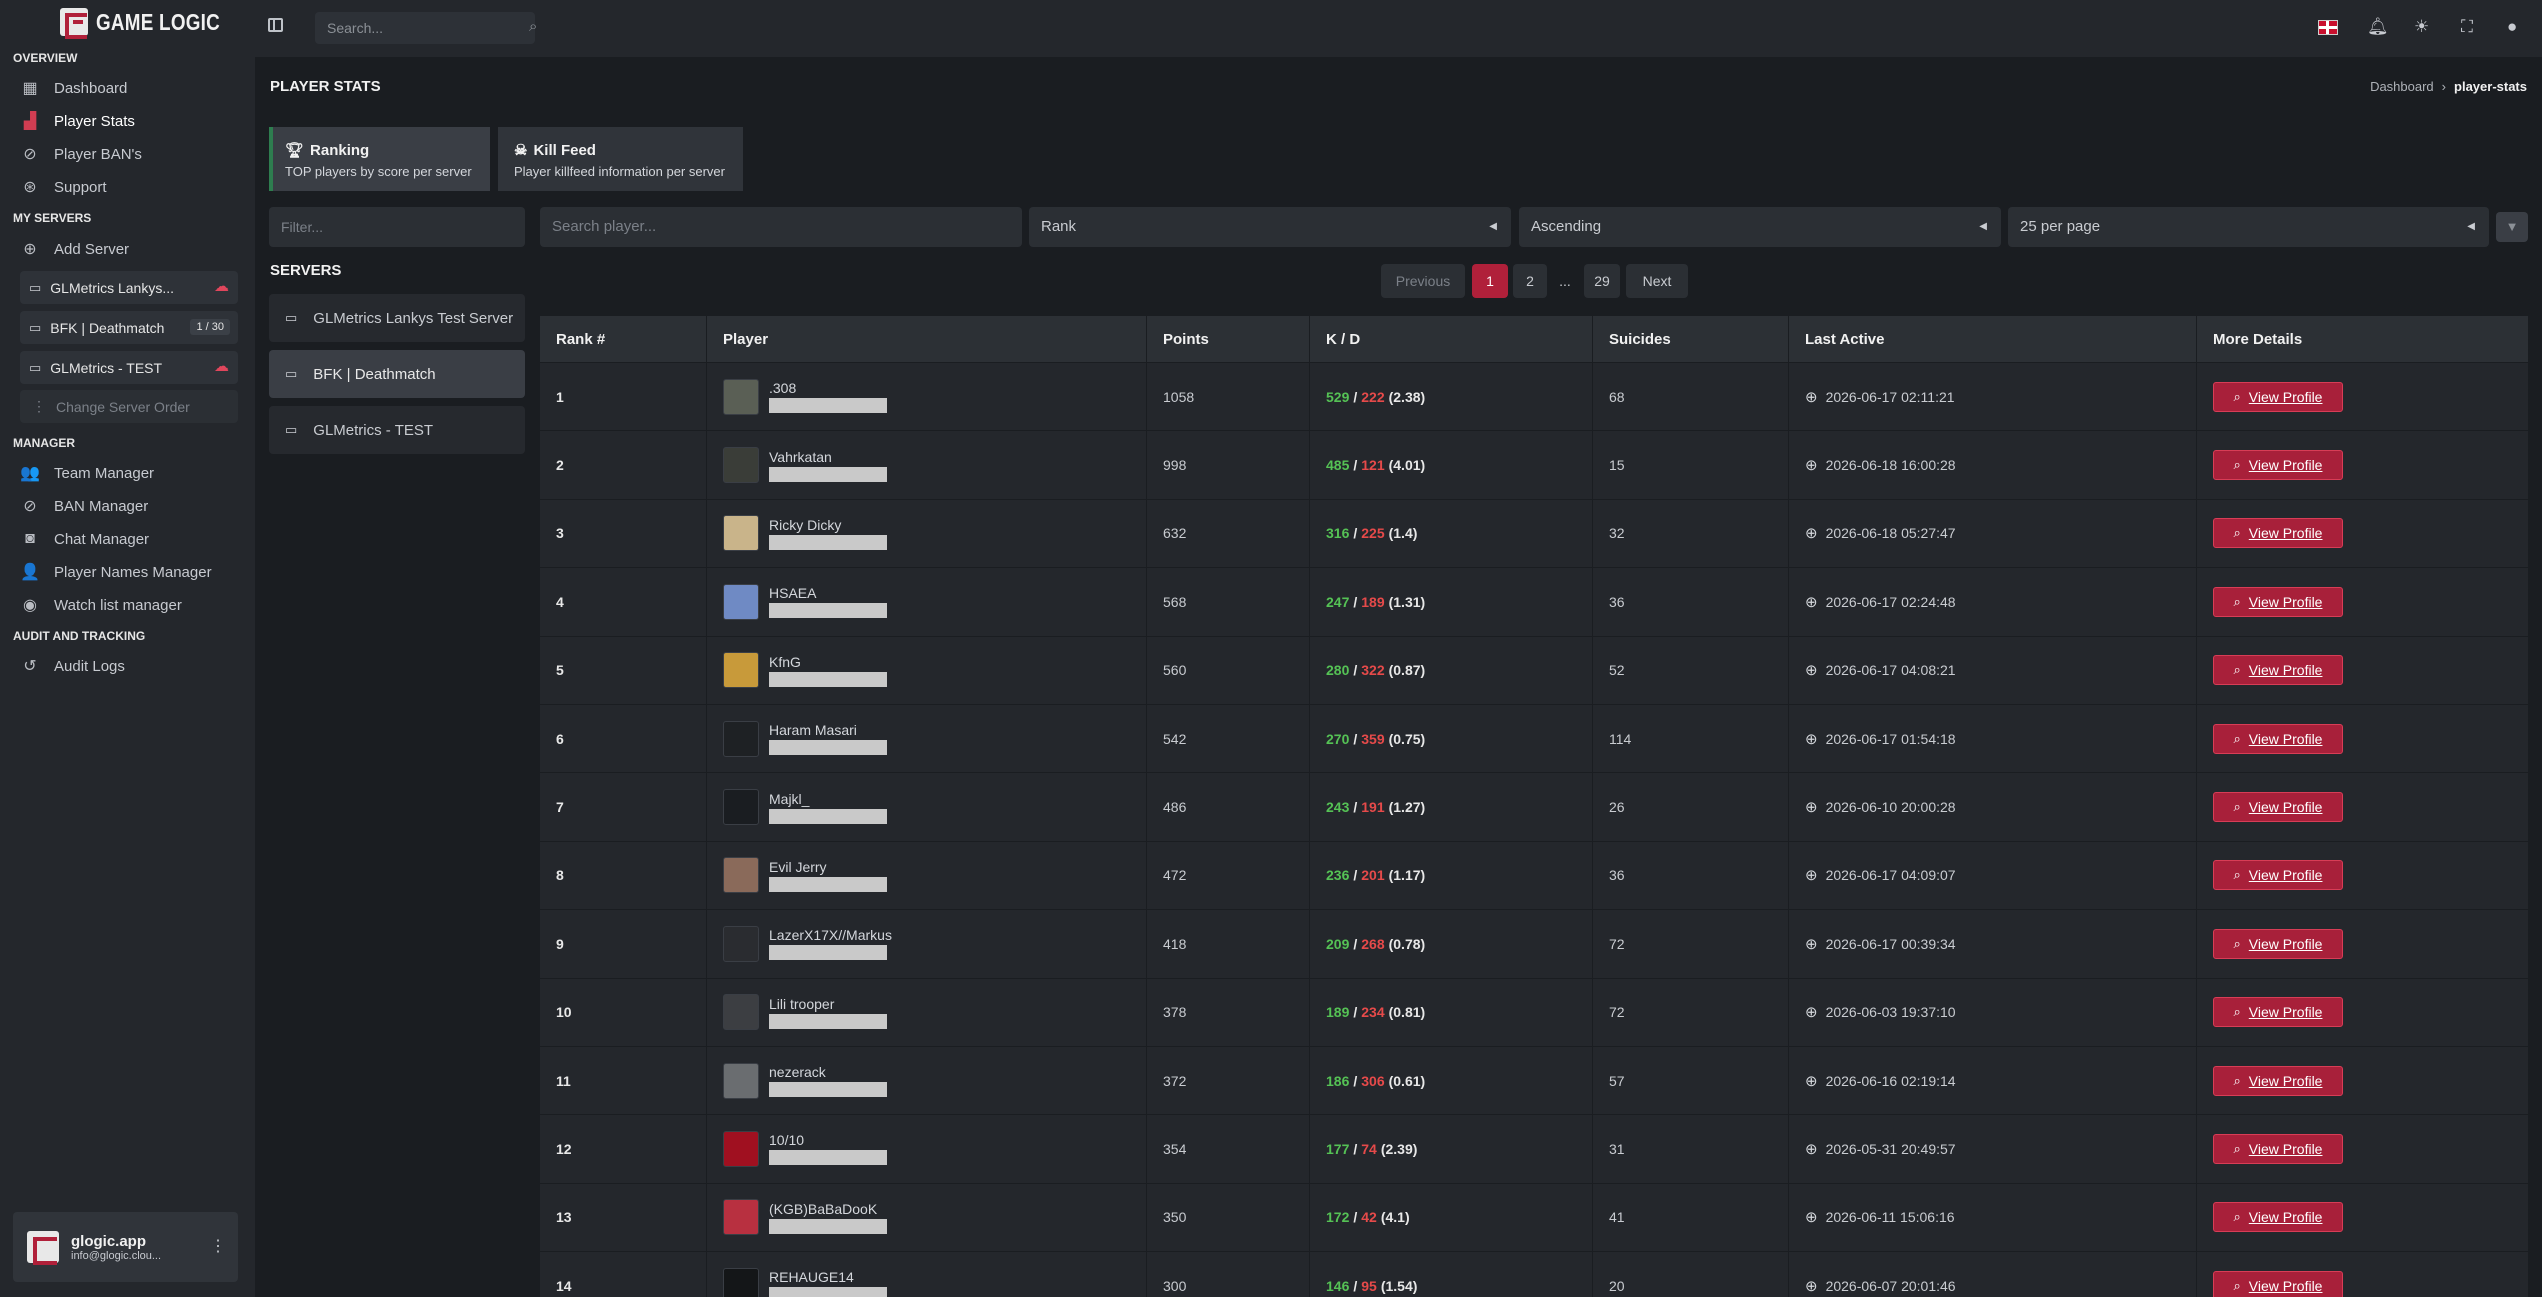 The image size is (2542, 1297). Describe the element at coordinates (1270, 227) in the screenshot. I see `sort-by-select: Rank ◀` at that location.